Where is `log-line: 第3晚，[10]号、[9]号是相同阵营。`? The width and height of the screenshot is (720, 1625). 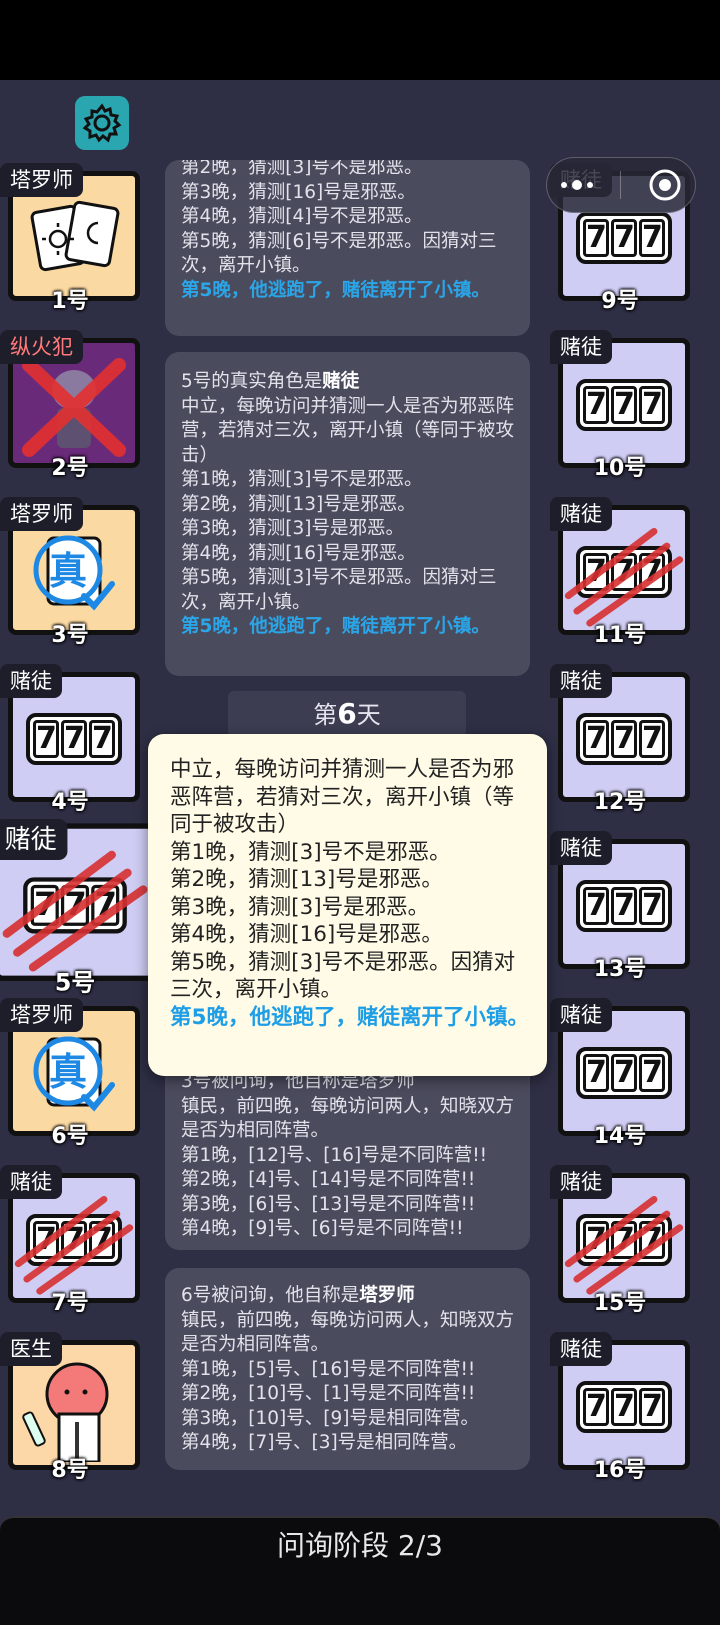 log-line: 第3晚，[10]号、[9]号是相同阵营。 is located at coordinates (330, 1418).